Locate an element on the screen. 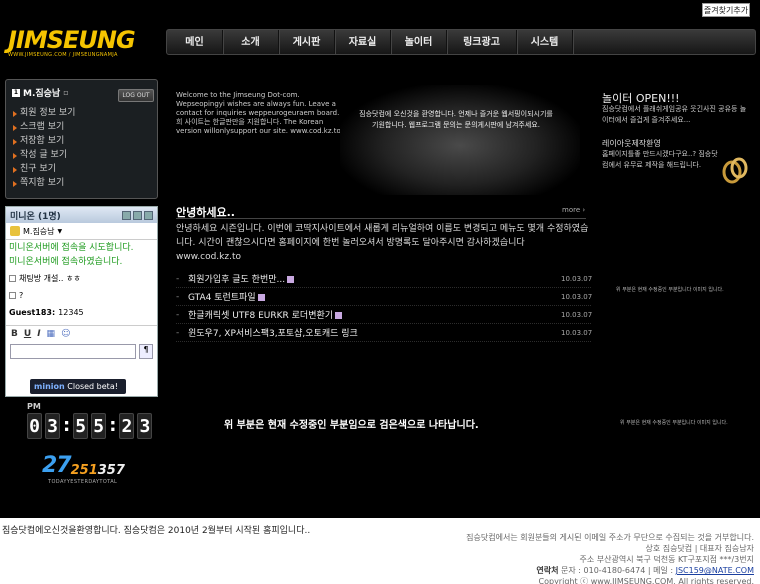 Image resolution: width=760 pixels, height=584 pixels. chat-text: 12345 is located at coordinates (71, 312).